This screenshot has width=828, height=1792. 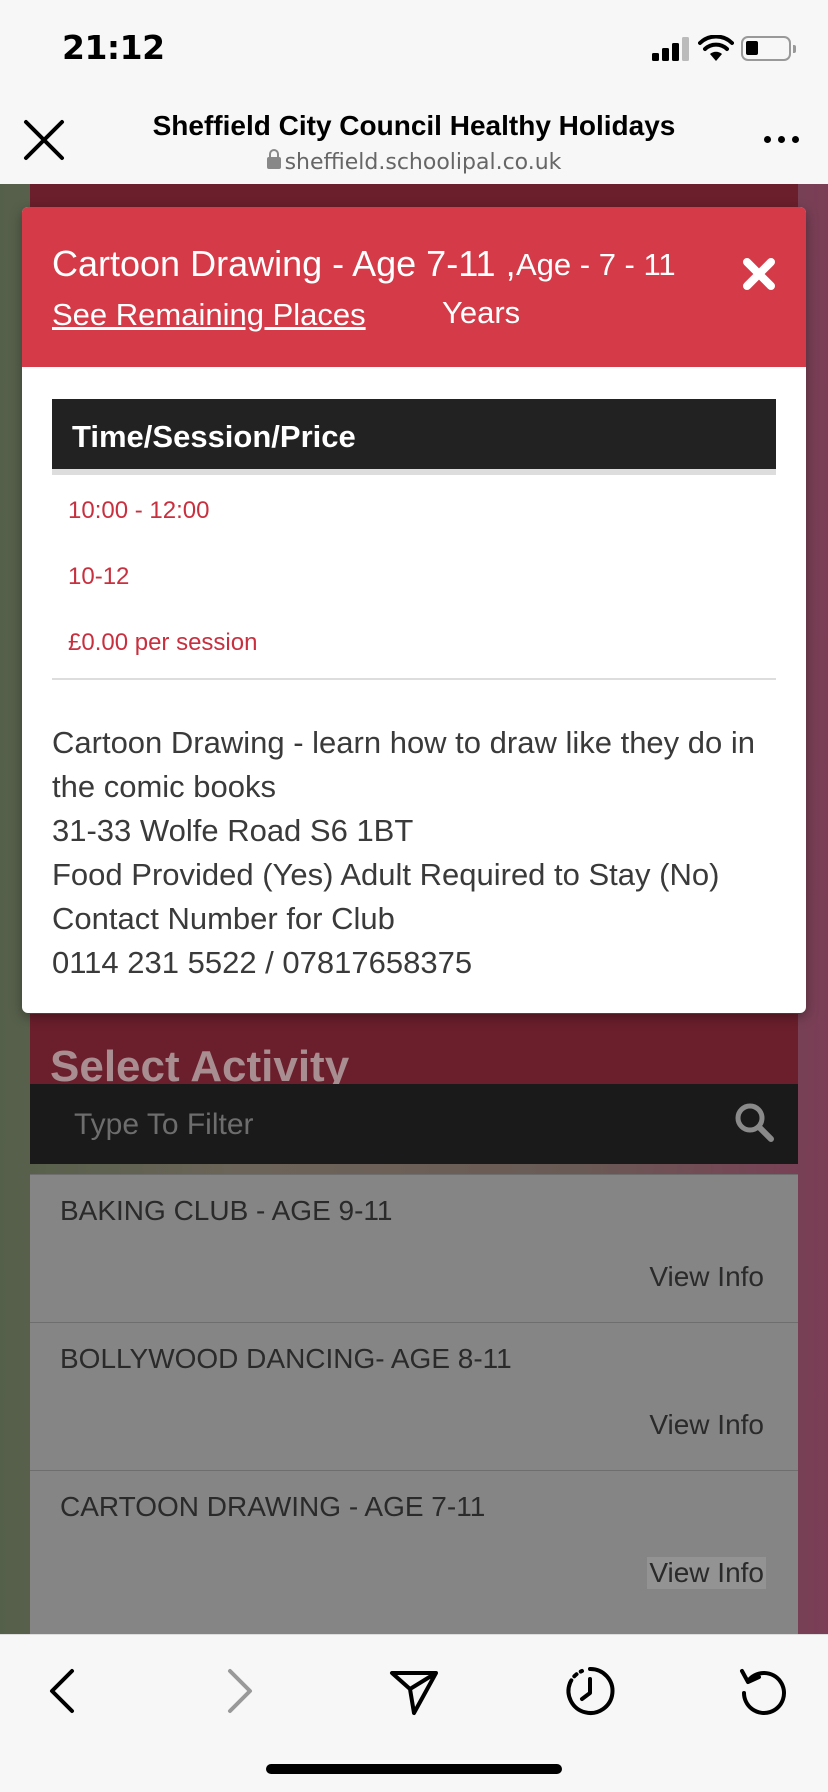 I want to click on session-time: 10:00 - 12:00, so click(x=138, y=511).